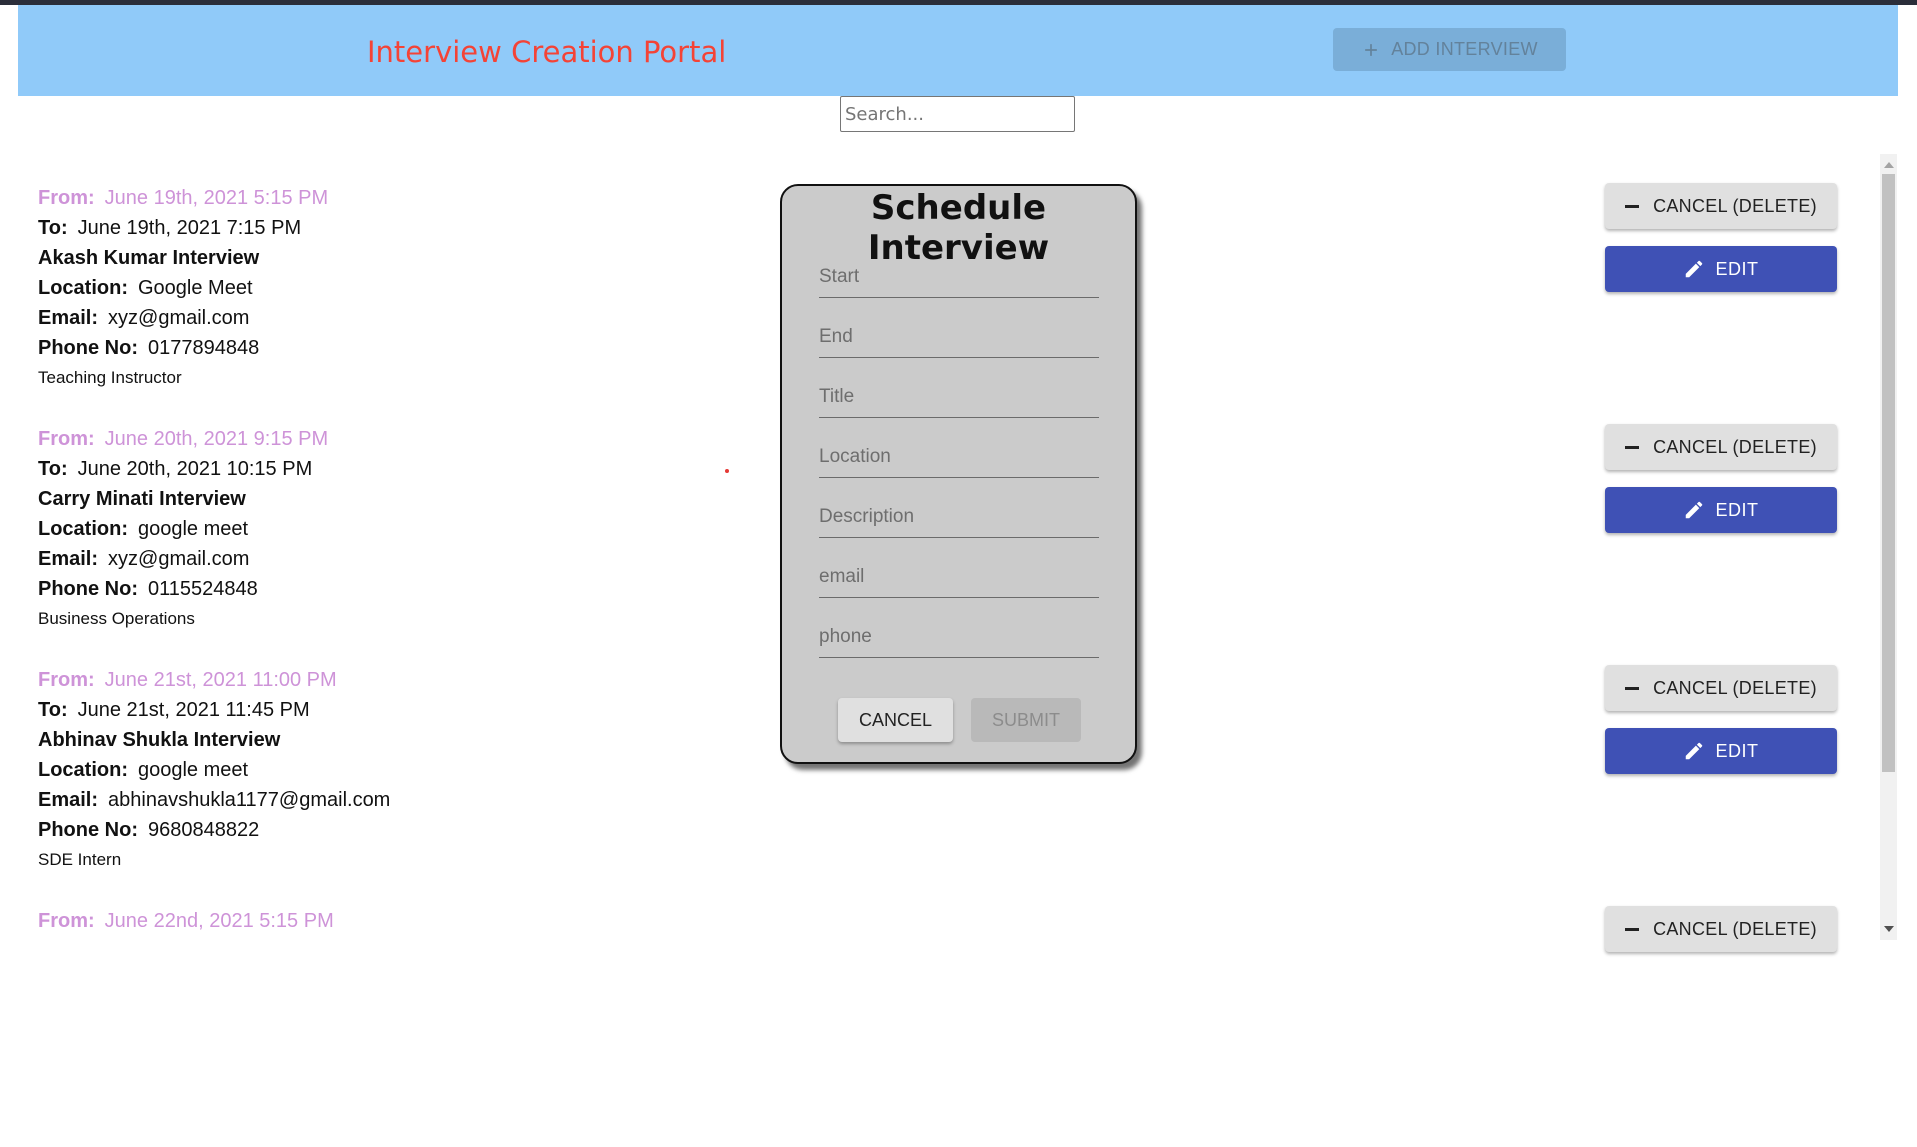 The height and width of the screenshot is (1147, 1917). What do you see at coordinates (338, 680) in the screenshot?
I see `interview-from: From: June 21st, 2021 11:00 PM` at bounding box center [338, 680].